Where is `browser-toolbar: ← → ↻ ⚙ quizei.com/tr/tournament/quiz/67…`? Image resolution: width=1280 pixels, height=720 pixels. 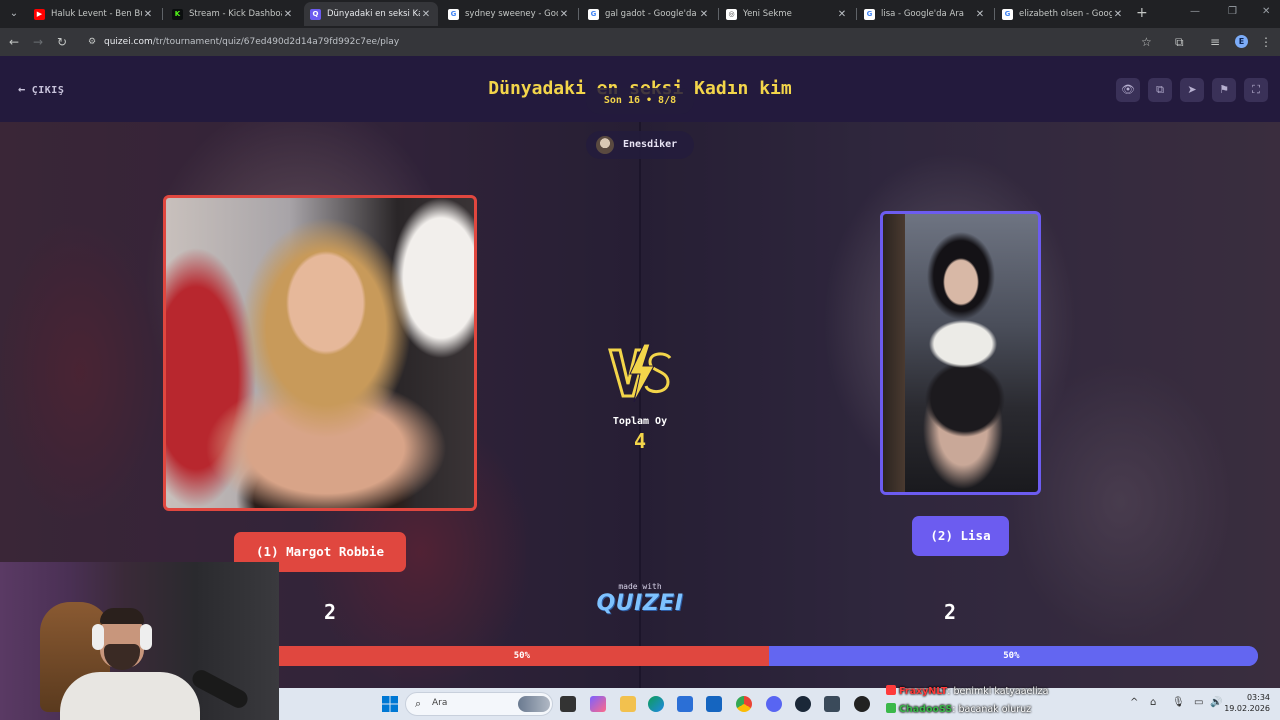
browser-toolbar: ← → ↻ ⚙ quizei.com/tr/tournament/quiz/67… is located at coordinates (640, 42).